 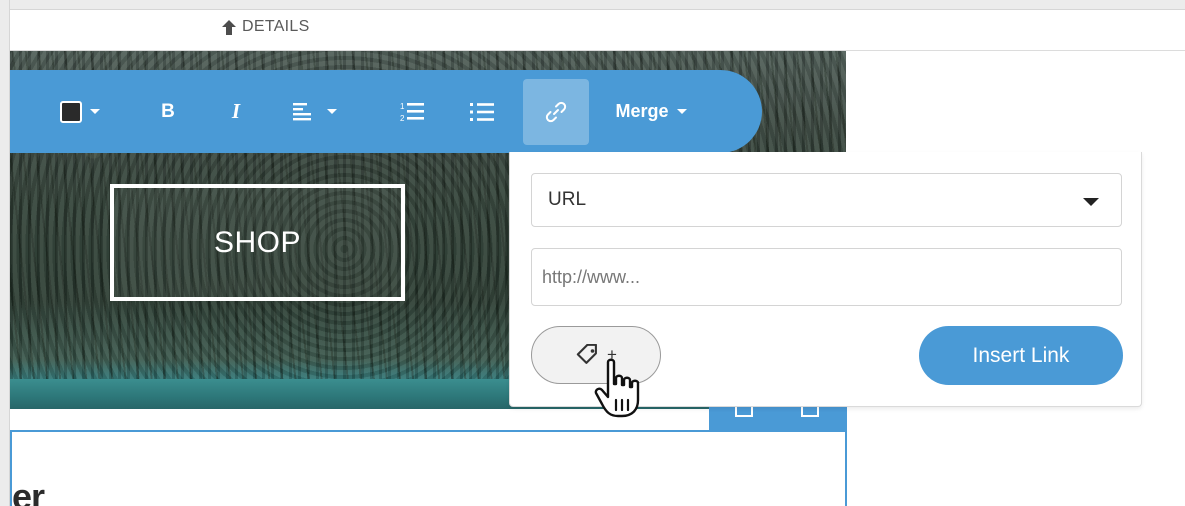 What do you see at coordinates (744, 412) in the screenshot?
I see `block-edit-icon` at bounding box center [744, 412].